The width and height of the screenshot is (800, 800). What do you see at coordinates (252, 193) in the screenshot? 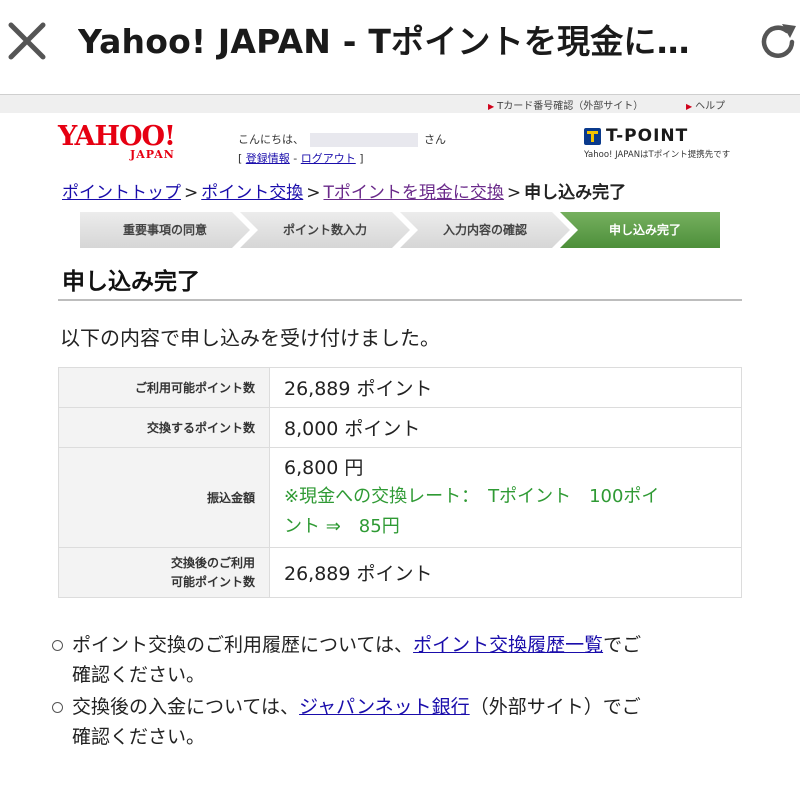
I see `breadcrumb-point-exchange: ポイント交換` at bounding box center [252, 193].